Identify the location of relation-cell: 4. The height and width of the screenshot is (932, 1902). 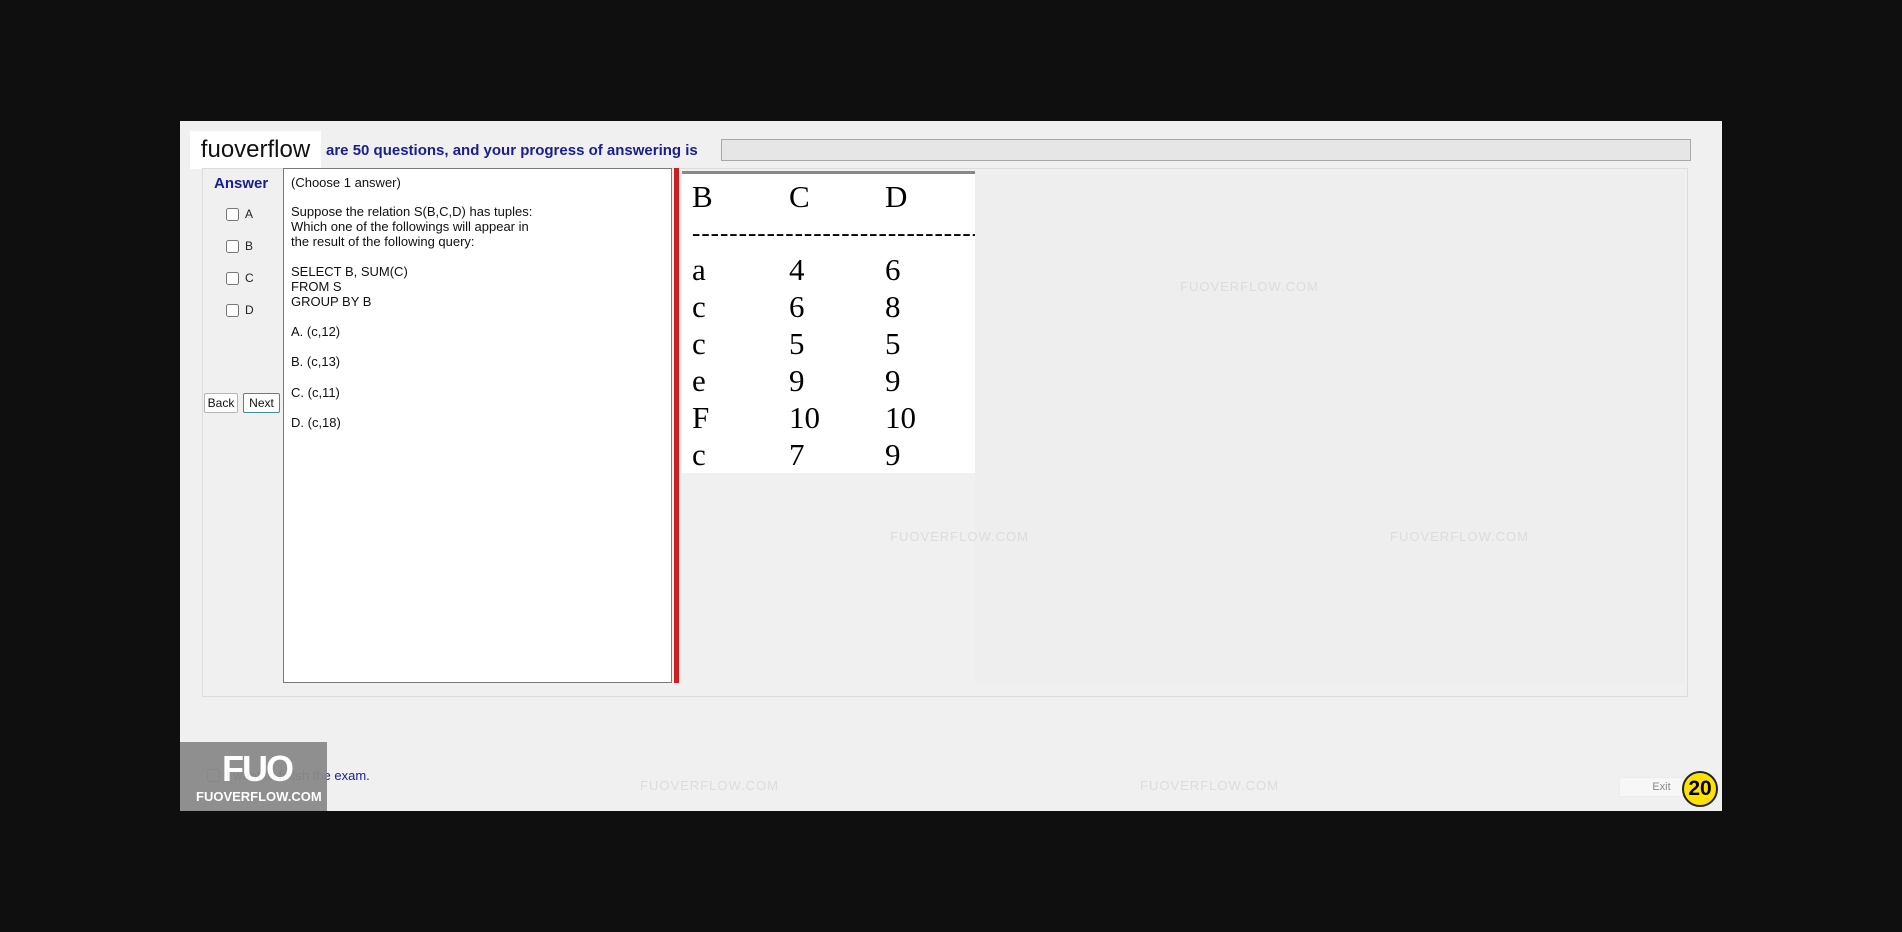
(797, 269).